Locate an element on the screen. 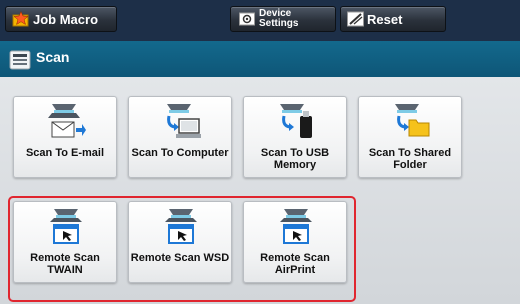 Image resolution: width=520 pixels, height=304 pixels. job-macro-button: Job Macro is located at coordinates (61, 19).